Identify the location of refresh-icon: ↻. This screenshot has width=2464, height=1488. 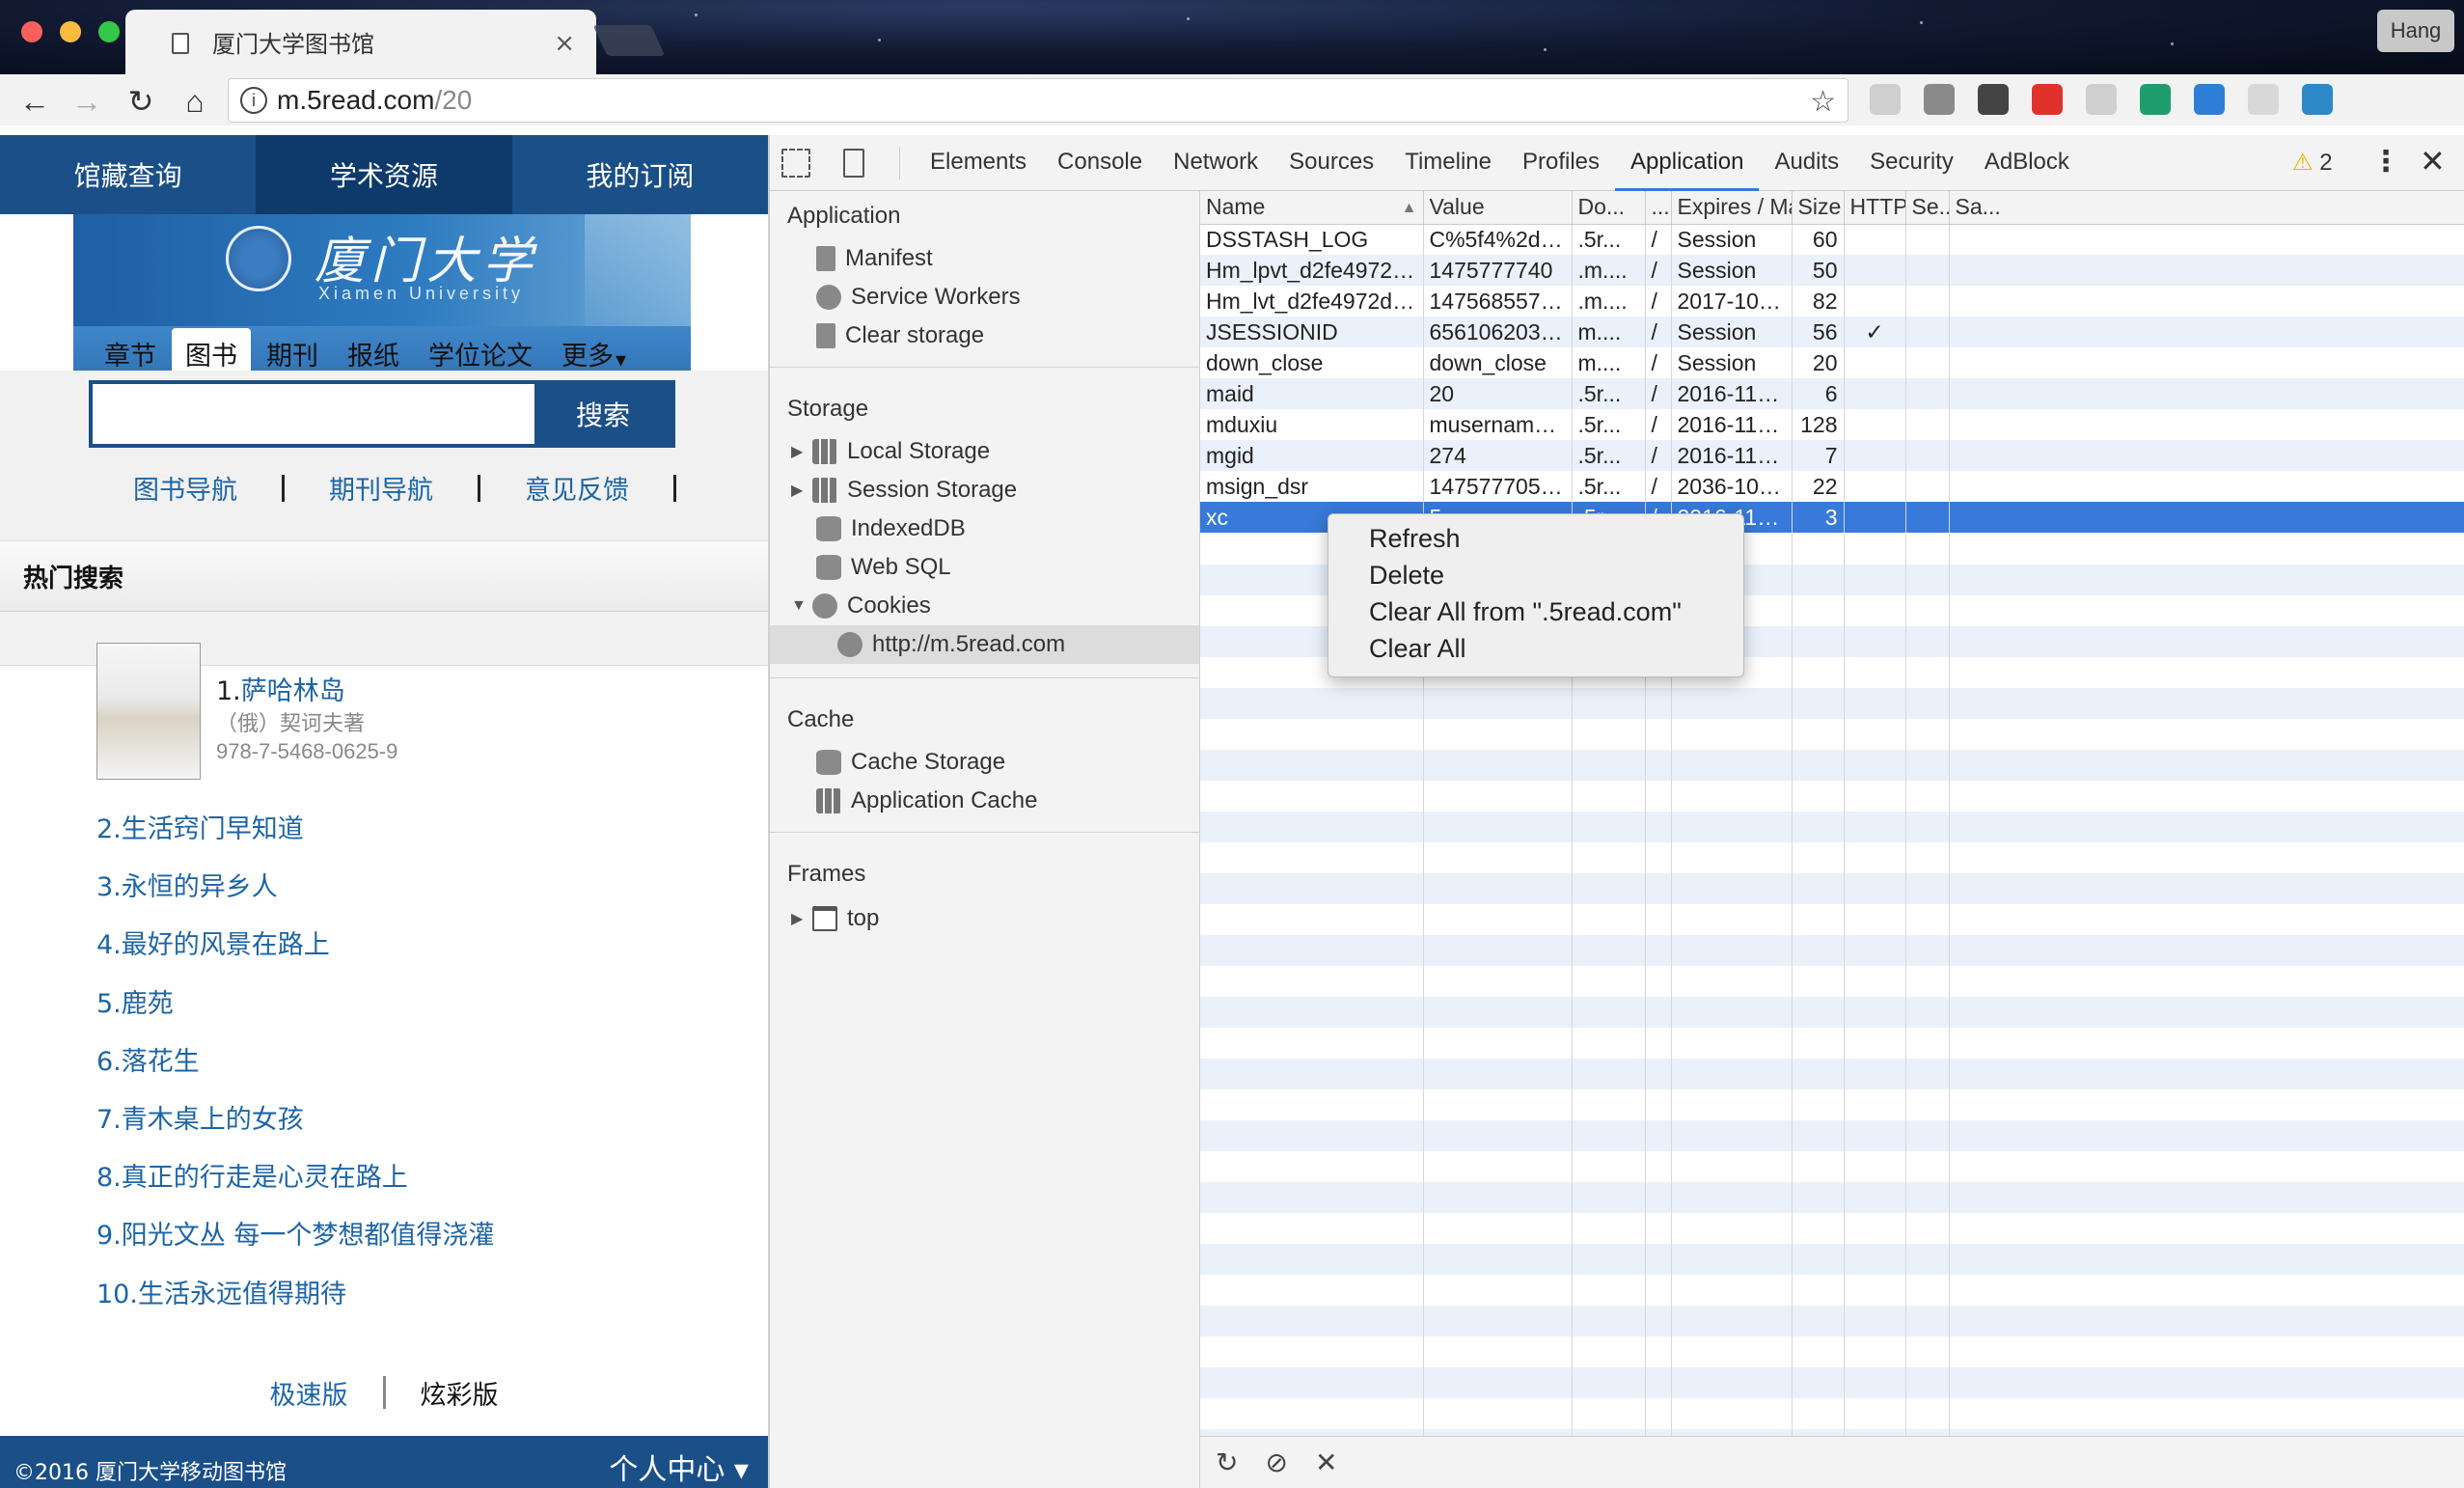
(1227, 1463).